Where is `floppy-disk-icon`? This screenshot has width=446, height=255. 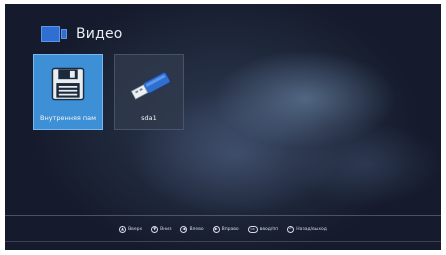 floppy-disk-icon is located at coordinates (68, 84).